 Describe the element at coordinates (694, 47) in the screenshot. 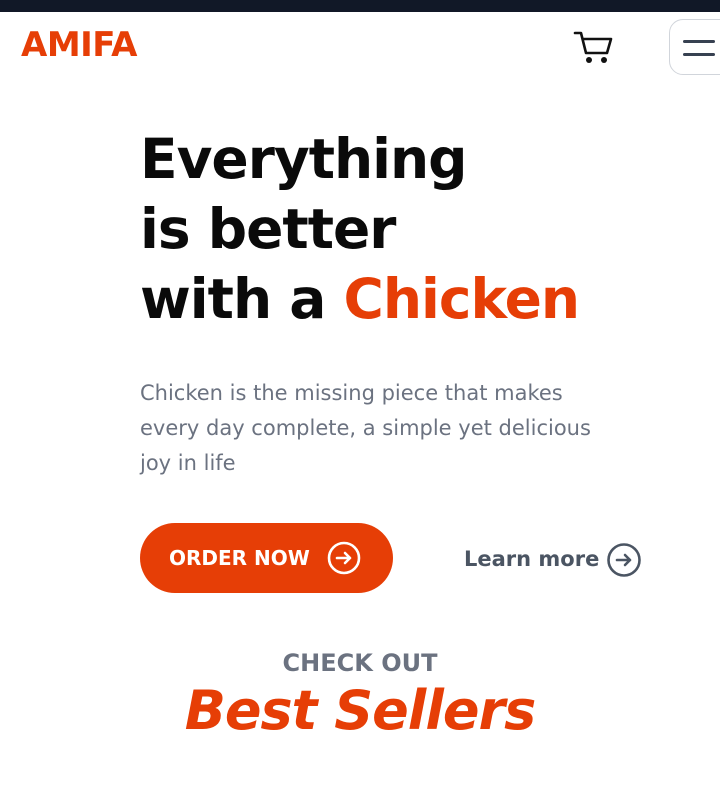

I see `menu-button` at that location.